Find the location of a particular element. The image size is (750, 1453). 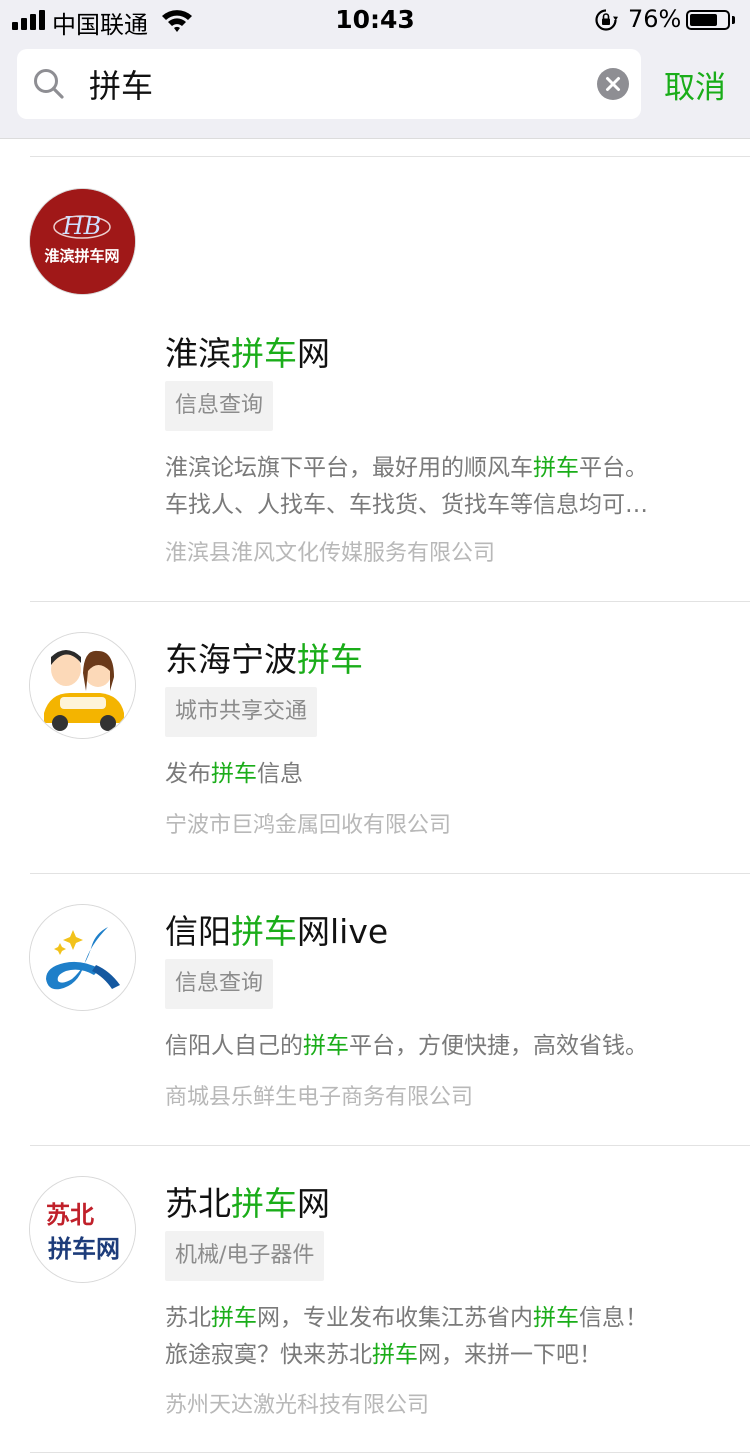

company-name: 宁波市巨鸿金属回收有限公司 is located at coordinates (308, 825).